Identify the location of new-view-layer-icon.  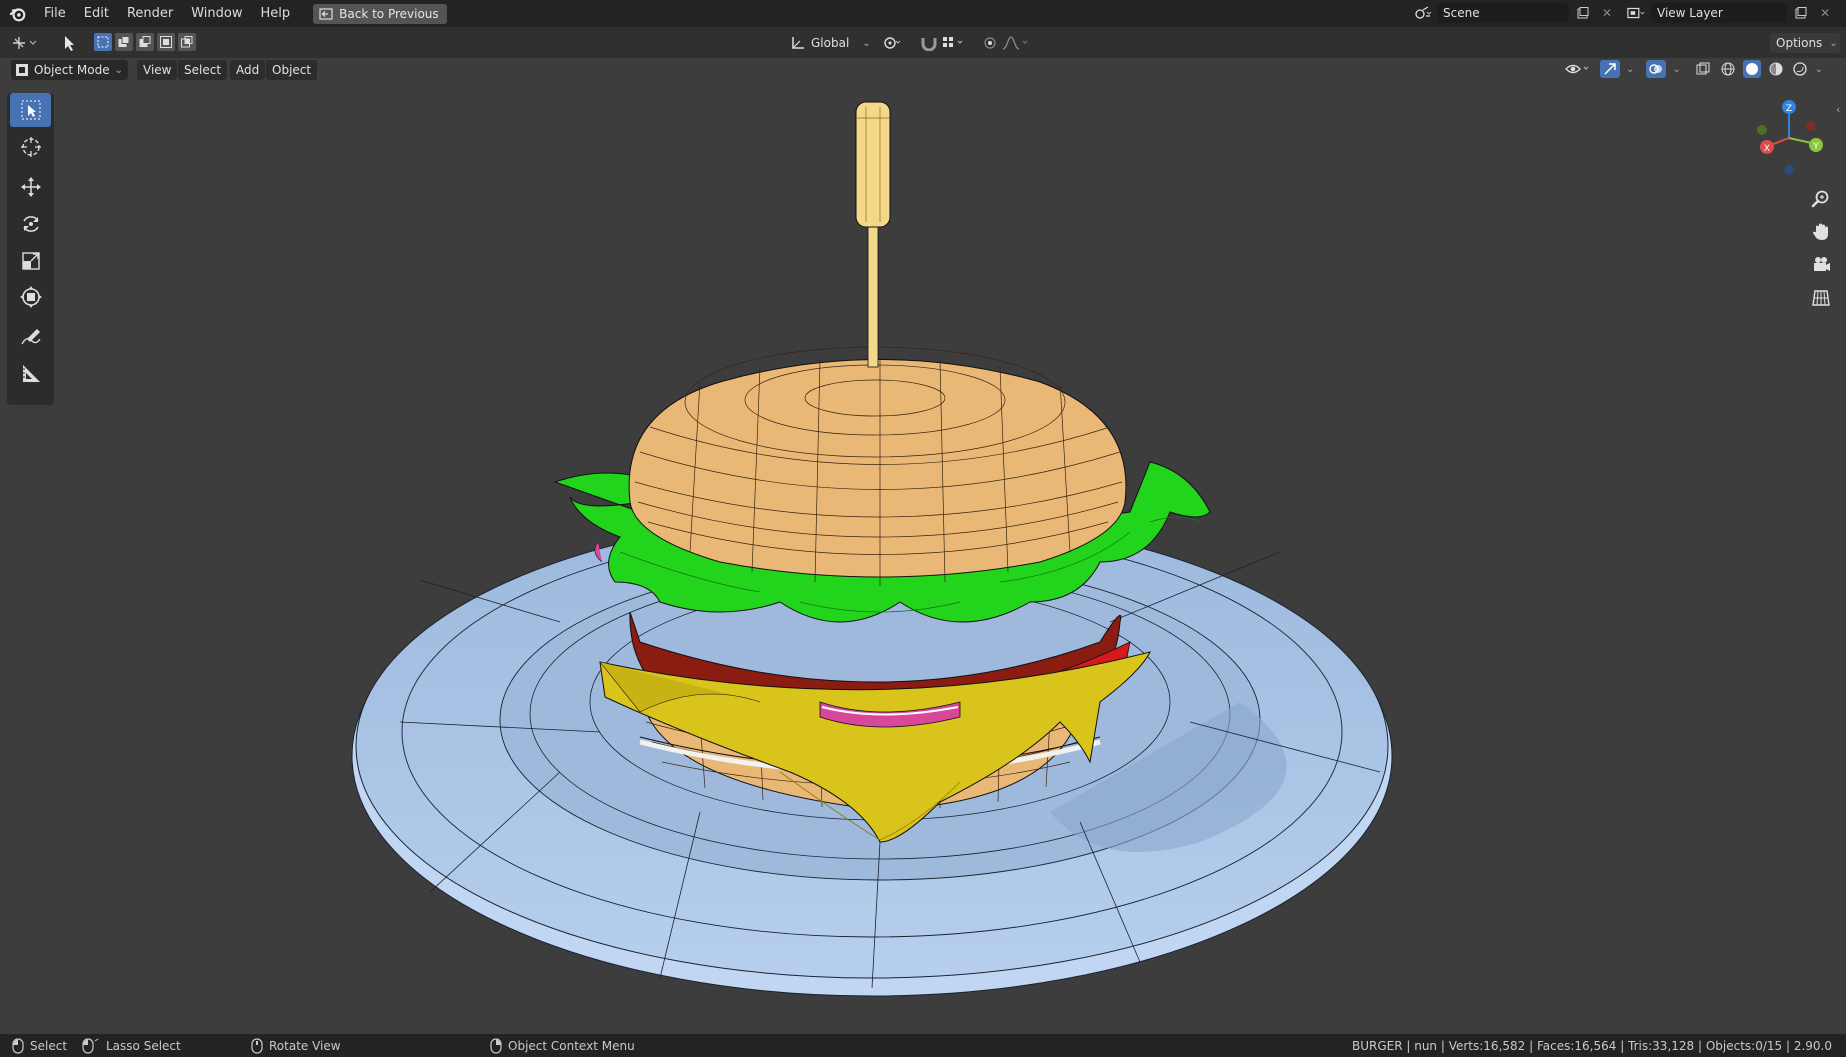
(1801, 13).